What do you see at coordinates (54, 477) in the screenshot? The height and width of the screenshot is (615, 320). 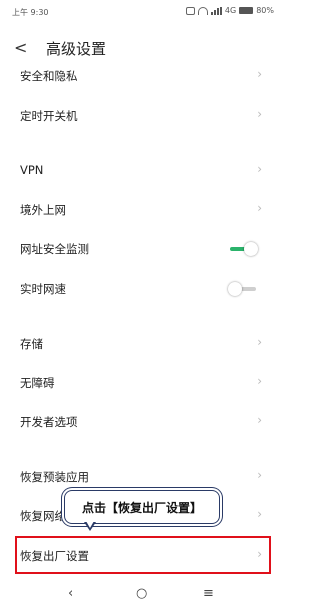 I see `row-label: 恢复预装应用` at bounding box center [54, 477].